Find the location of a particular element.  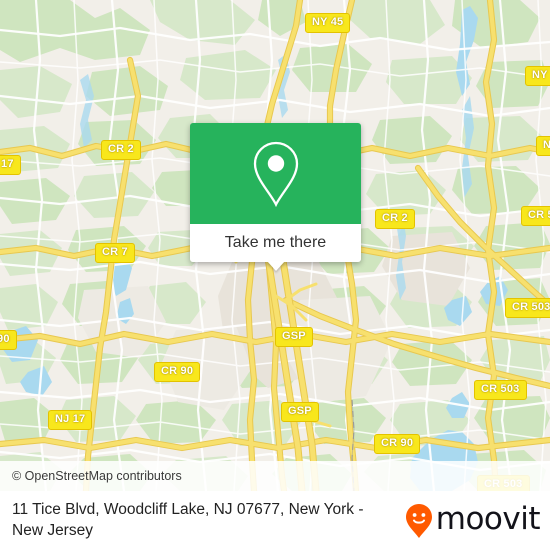

road-shield-nj-17: NJ 17 is located at coordinates (70, 420).